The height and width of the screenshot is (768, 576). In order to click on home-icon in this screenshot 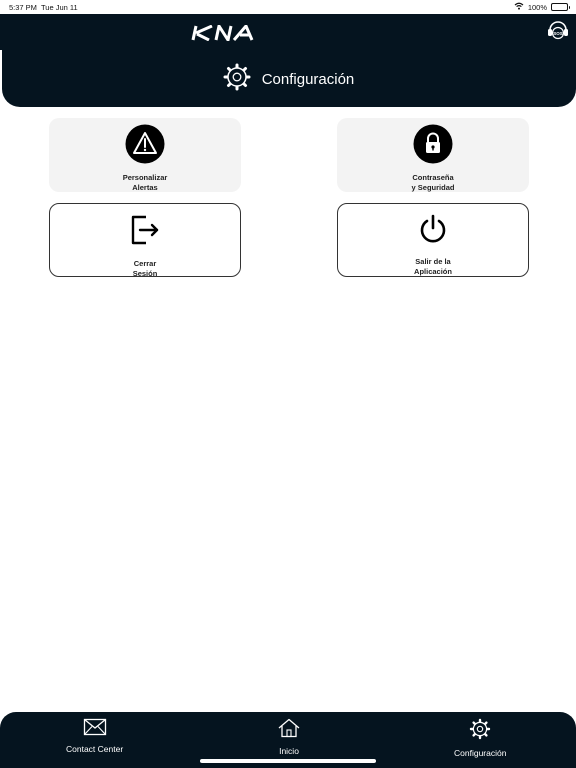, I will do `click(289, 730)`.